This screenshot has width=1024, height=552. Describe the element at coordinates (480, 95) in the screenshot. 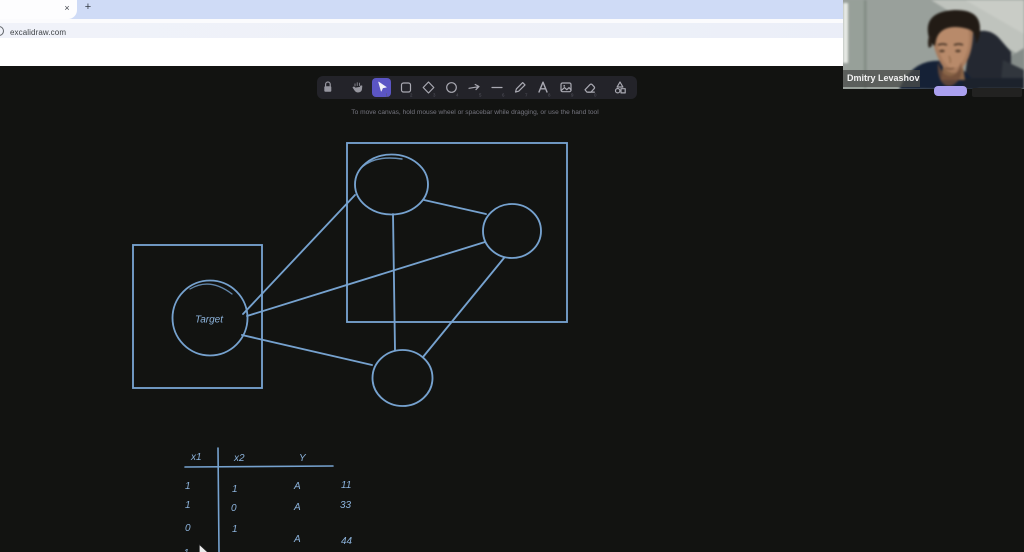

I see `svg-text: 5` at that location.